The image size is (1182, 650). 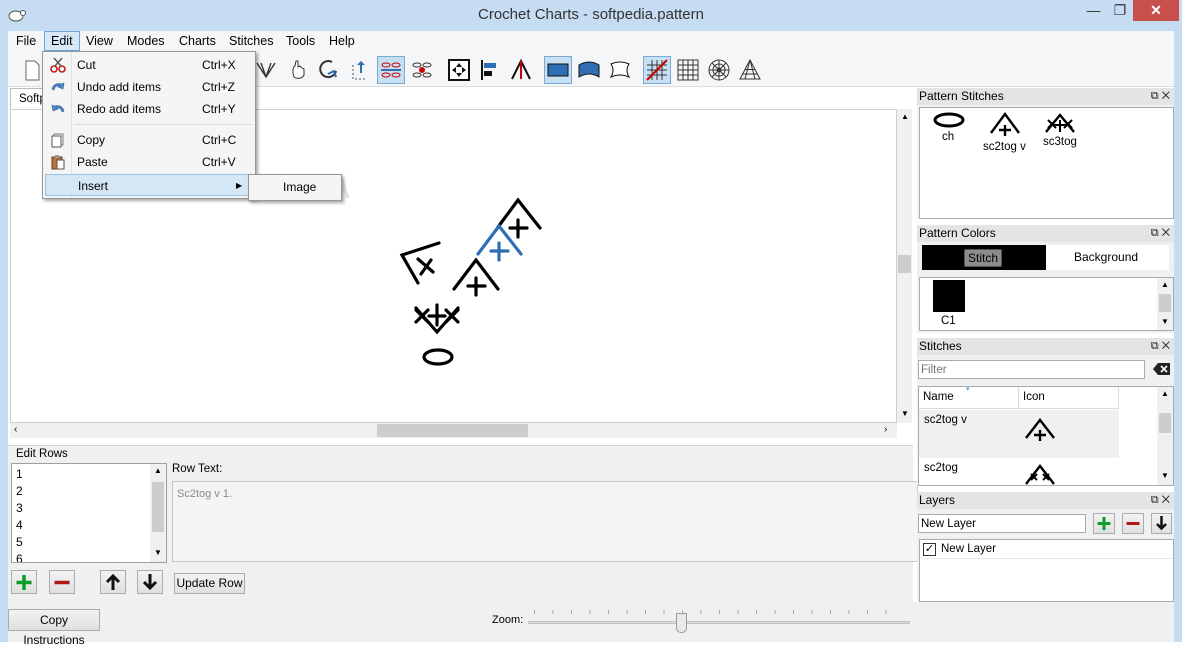 What do you see at coordinates (438, 357) in the screenshot?
I see `chart-stitch-chain` at bounding box center [438, 357].